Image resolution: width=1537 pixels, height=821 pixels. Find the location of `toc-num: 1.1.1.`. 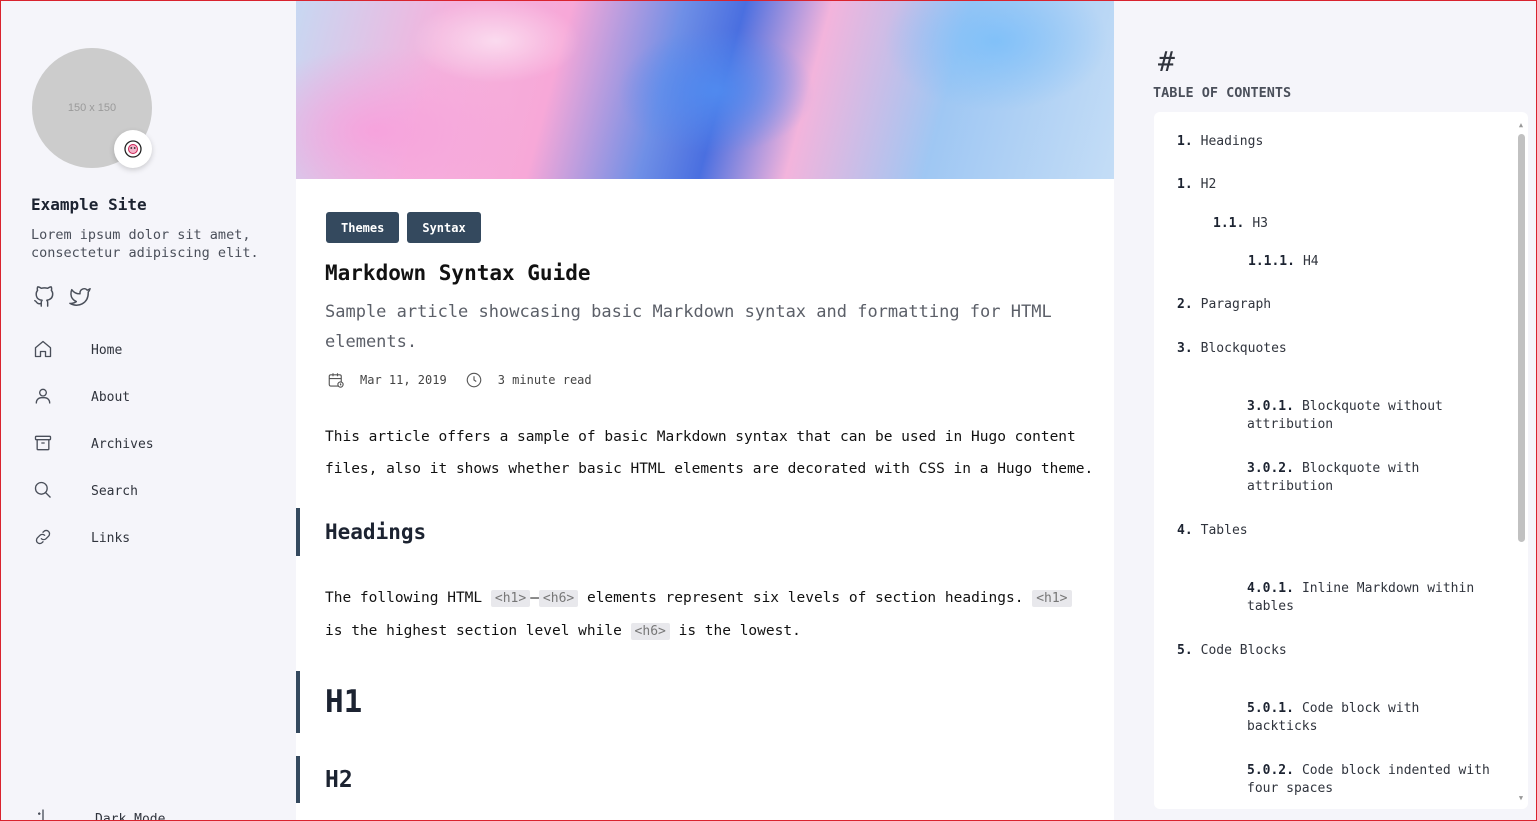

toc-num: 1.1.1. is located at coordinates (1271, 261).